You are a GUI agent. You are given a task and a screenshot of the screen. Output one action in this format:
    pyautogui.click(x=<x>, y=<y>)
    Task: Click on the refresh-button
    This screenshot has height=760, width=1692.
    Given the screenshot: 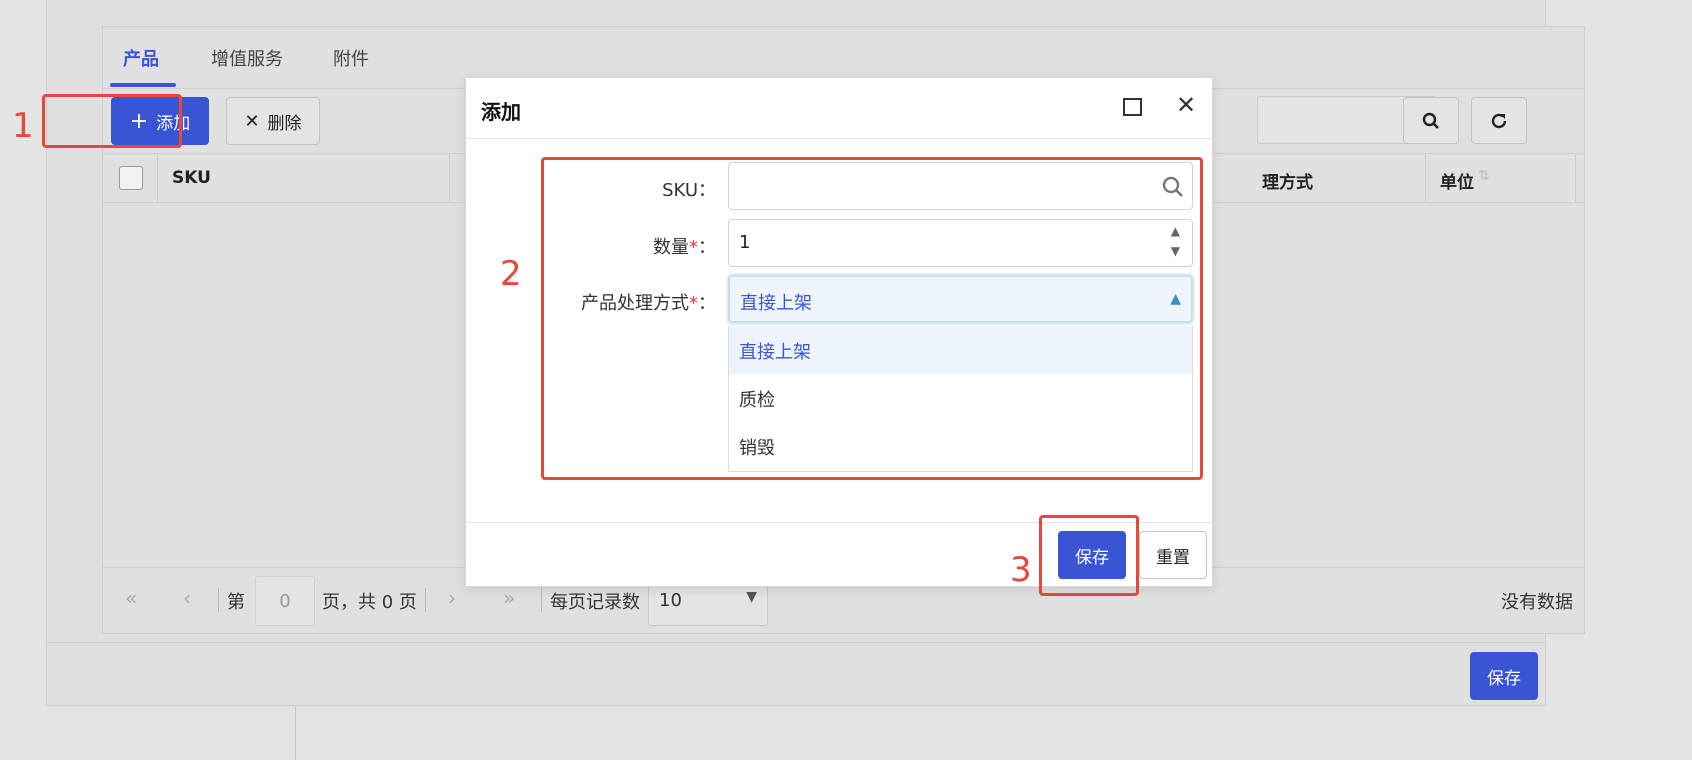 What is the action you would take?
    pyautogui.click(x=1499, y=120)
    